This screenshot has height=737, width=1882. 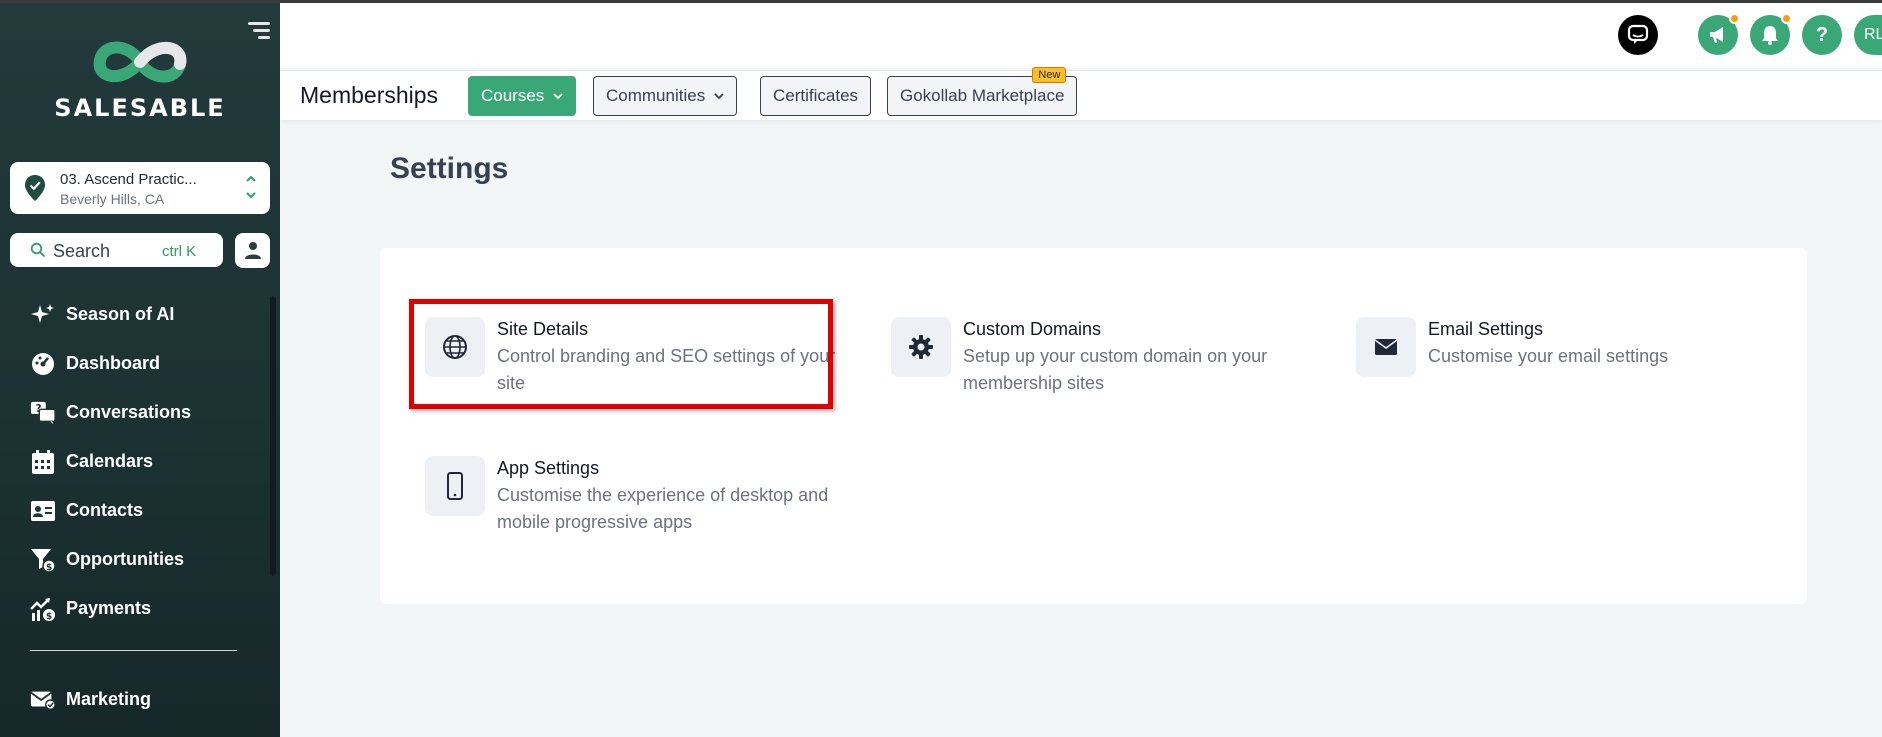 I want to click on setting-description: Customise your email settings, so click(x=1548, y=356).